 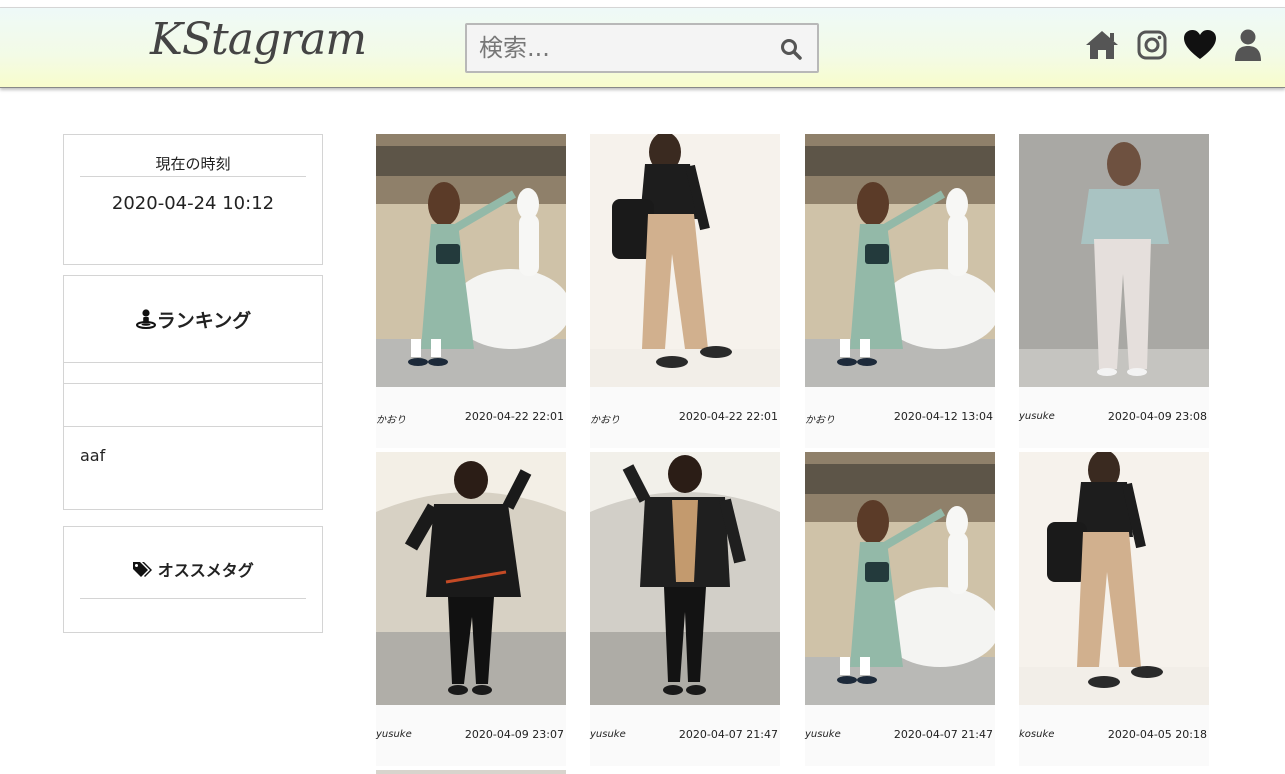 What do you see at coordinates (143, 569) in the screenshot?
I see `tag-icon` at bounding box center [143, 569].